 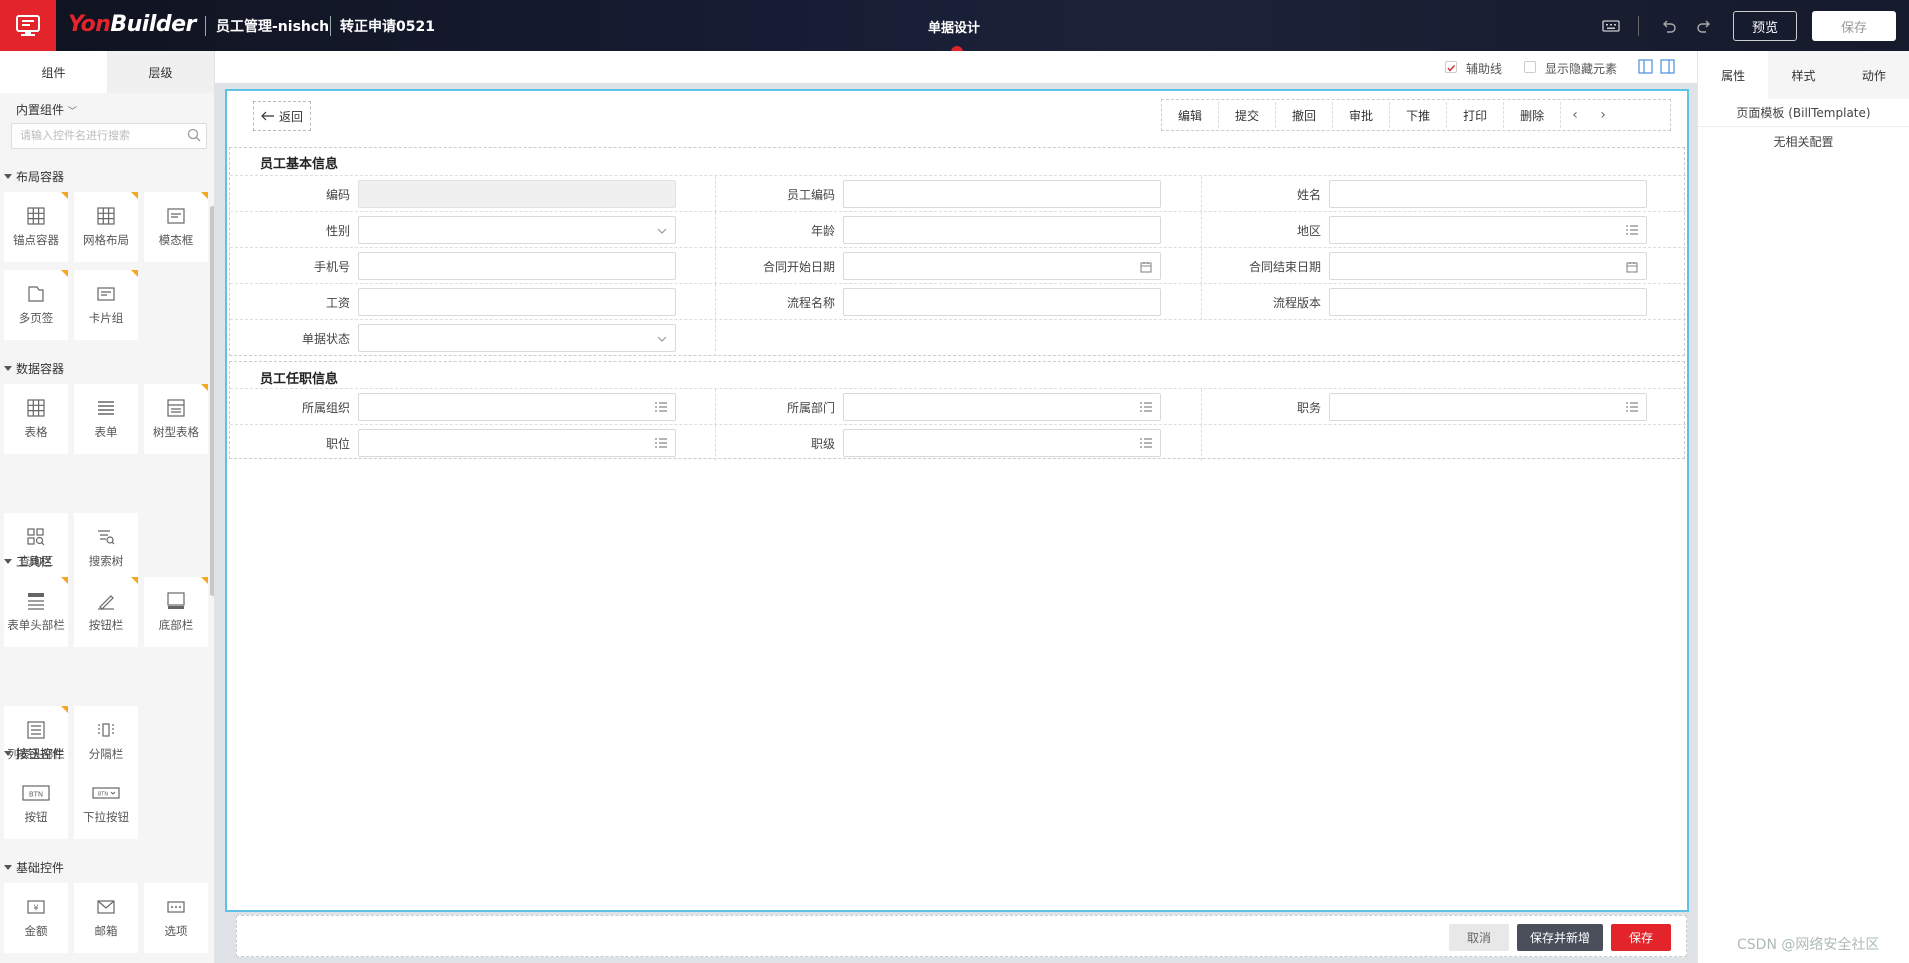 What do you see at coordinates (106, 793) in the screenshot?
I see `dropdown-button-icon: BTN` at bounding box center [106, 793].